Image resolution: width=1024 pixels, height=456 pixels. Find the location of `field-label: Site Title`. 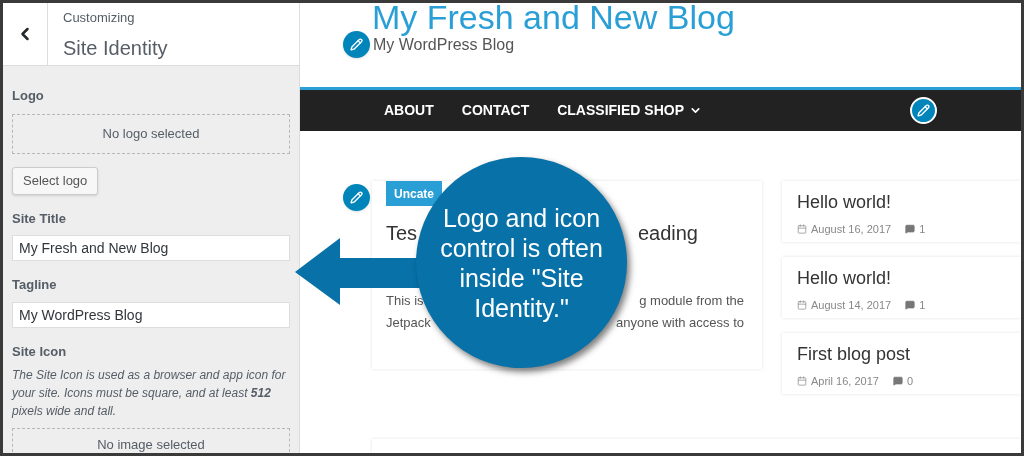

field-label: Site Title is located at coordinates (39, 218).